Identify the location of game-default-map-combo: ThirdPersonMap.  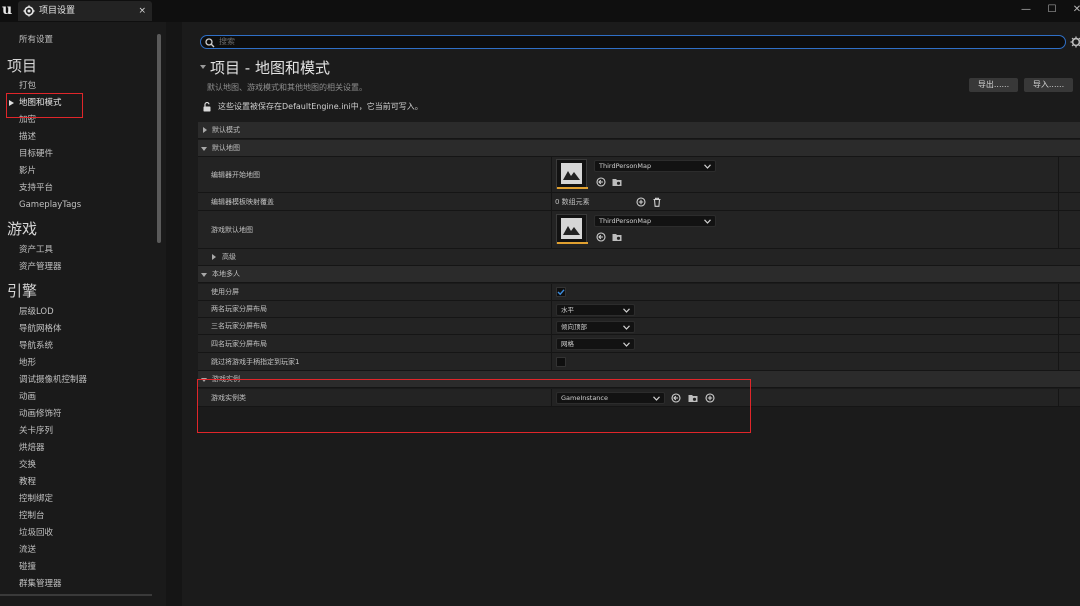
(655, 221).